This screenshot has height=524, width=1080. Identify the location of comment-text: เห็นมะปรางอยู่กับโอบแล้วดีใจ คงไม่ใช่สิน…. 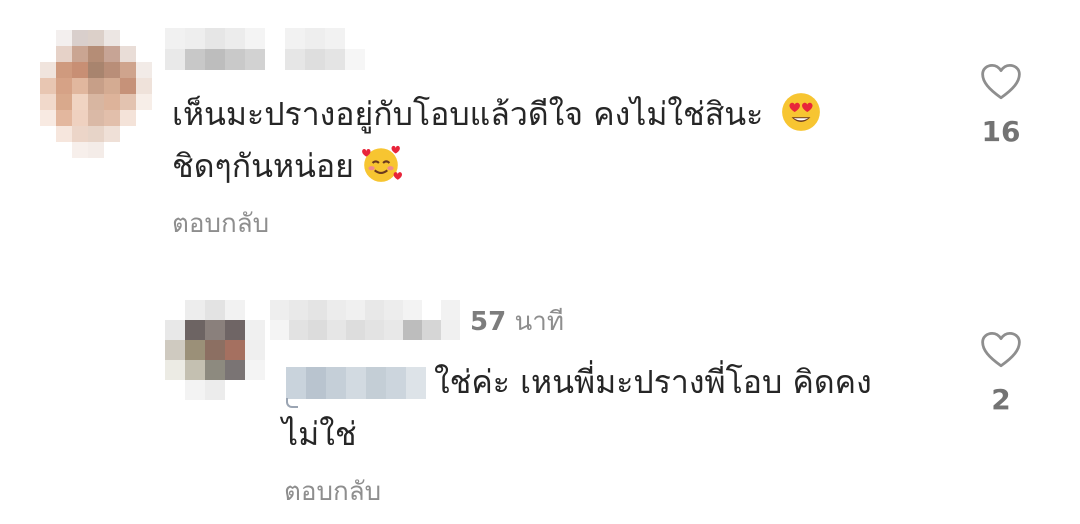
(542, 140).